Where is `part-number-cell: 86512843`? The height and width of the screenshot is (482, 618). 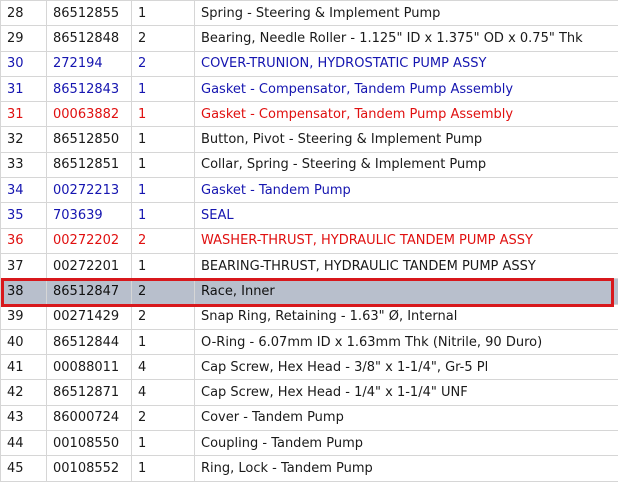 part-number-cell: 86512843 is located at coordinates (89, 88).